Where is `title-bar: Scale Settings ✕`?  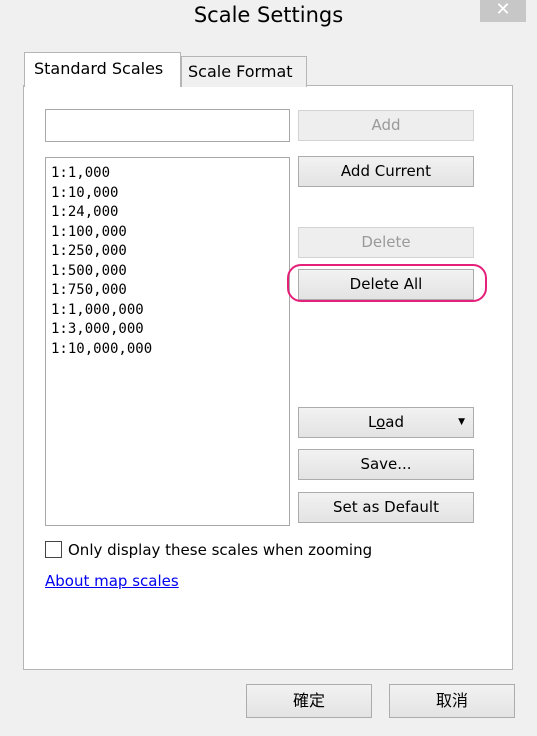 title-bar: Scale Settings ✕ is located at coordinates (268, 16).